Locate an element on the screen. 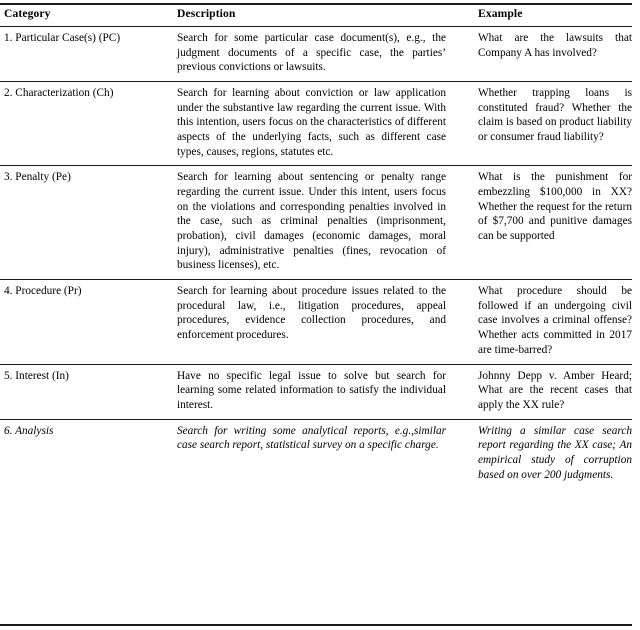 The width and height of the screenshot is (640, 630). cell-category: 3. Penalty (Pe) is located at coordinates (88, 223).